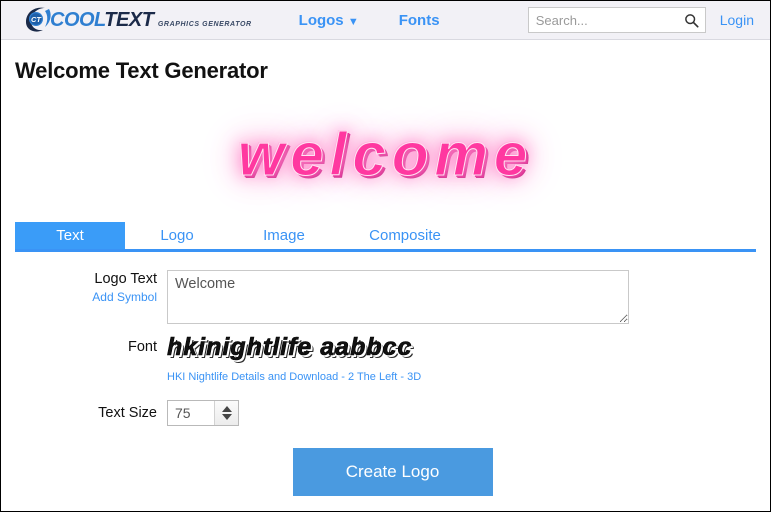  I want to click on tab-composite: Composite, so click(405, 235).